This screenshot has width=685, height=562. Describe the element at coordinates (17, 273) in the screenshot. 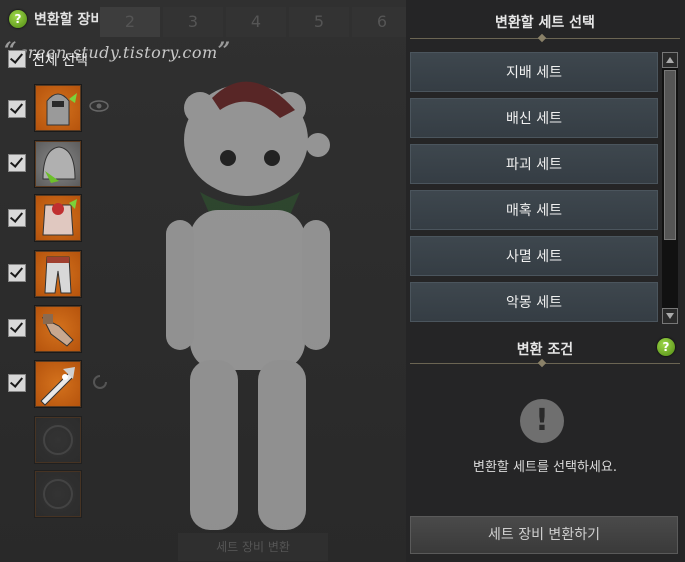

I see `slot-checkbox-pants` at that location.